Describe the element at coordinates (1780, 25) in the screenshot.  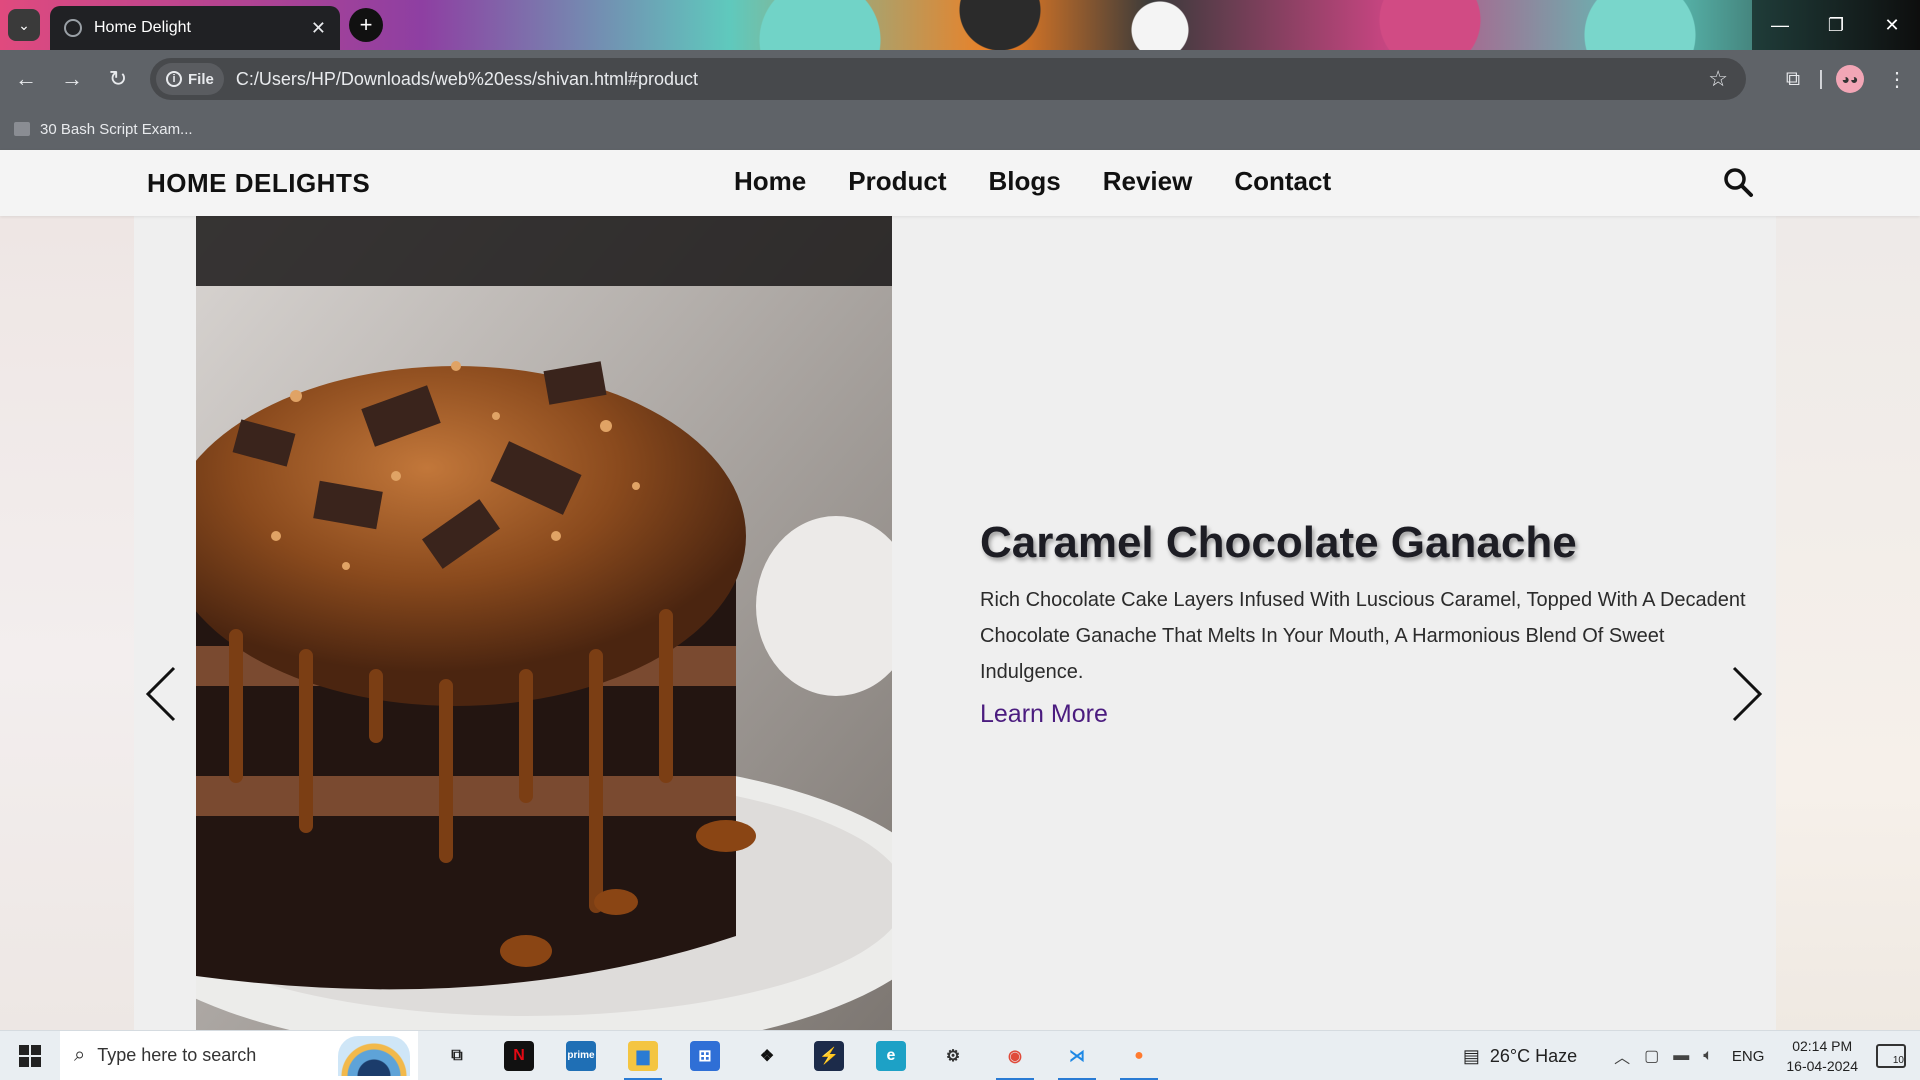
I see `minimize-button: —` at that location.